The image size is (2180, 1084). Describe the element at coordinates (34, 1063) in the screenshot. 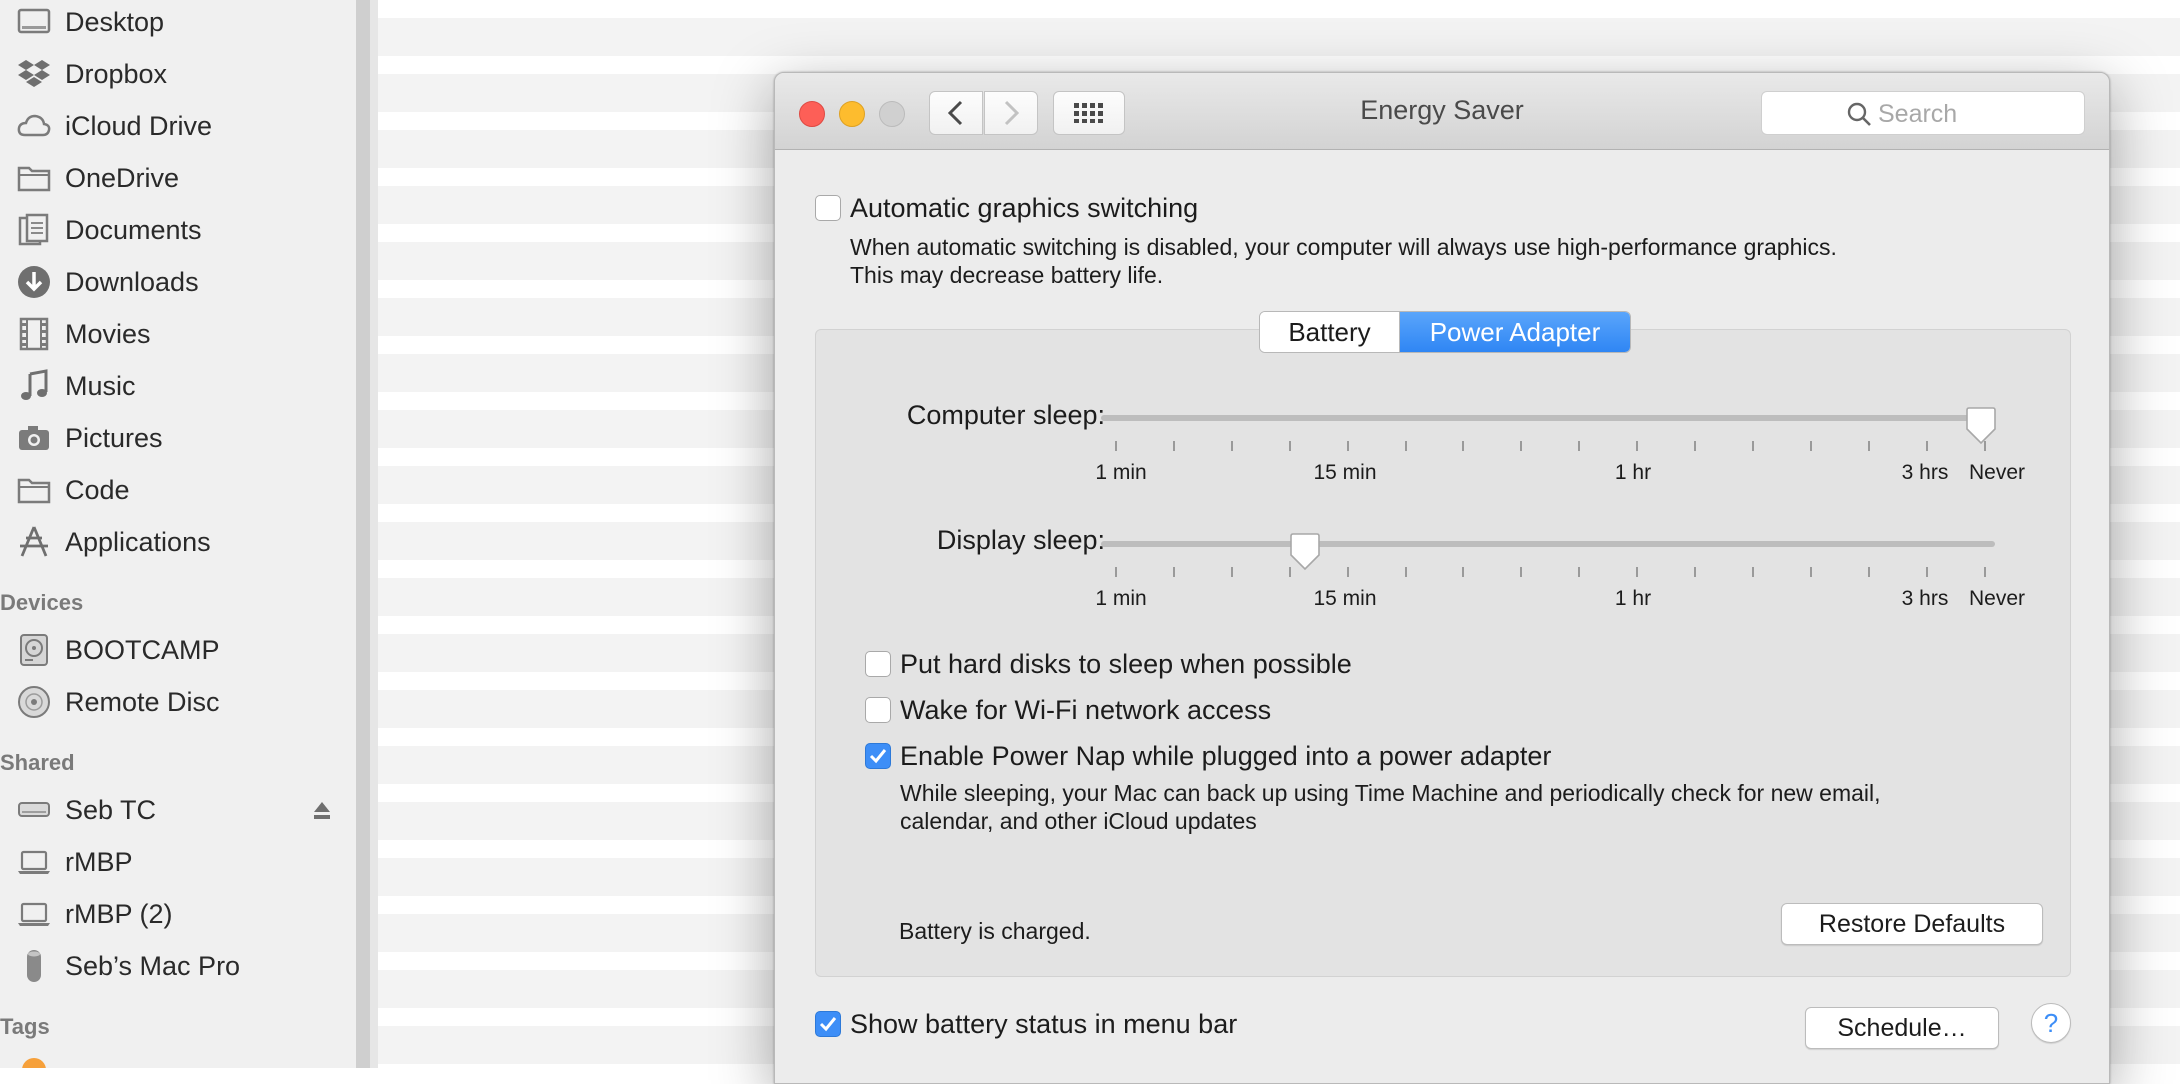

I see `orange-tag-icon` at that location.